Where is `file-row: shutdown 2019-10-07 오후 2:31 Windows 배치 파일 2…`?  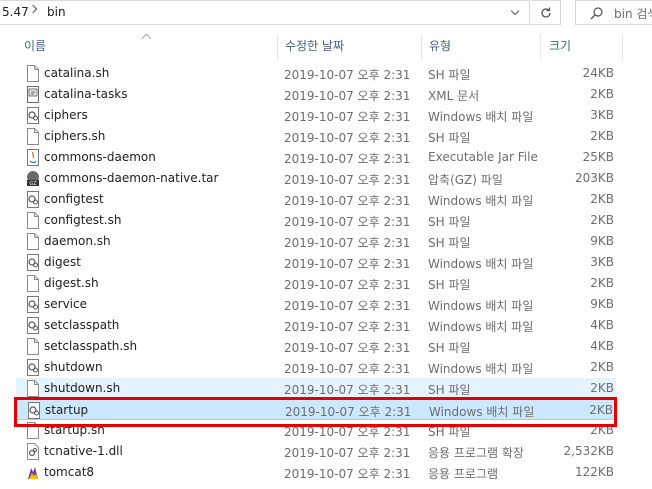
file-row: shutdown 2019-10-07 오후 2:31 Windows 배치 파일 2… is located at coordinates (316, 367).